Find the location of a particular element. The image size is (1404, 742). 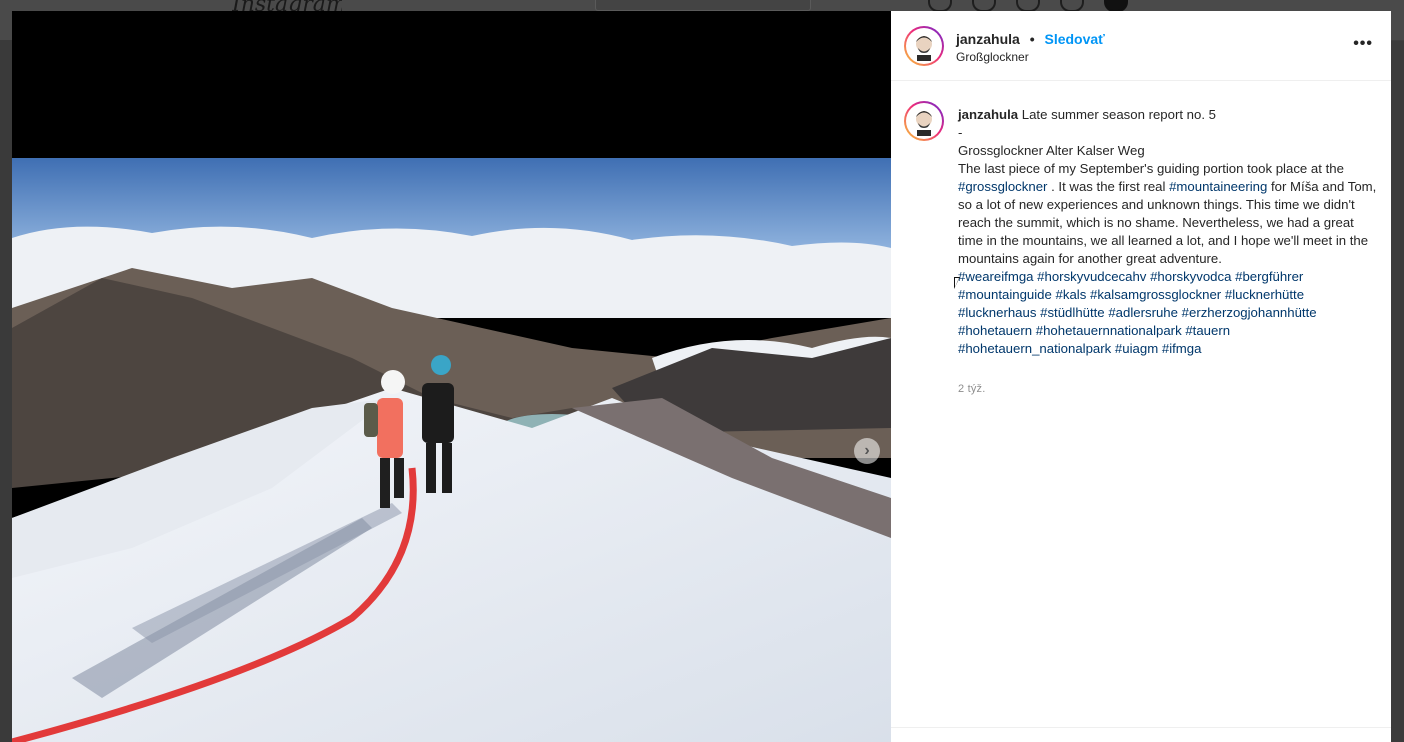

hashtag-link: #weareifmga is located at coordinates (996, 276).